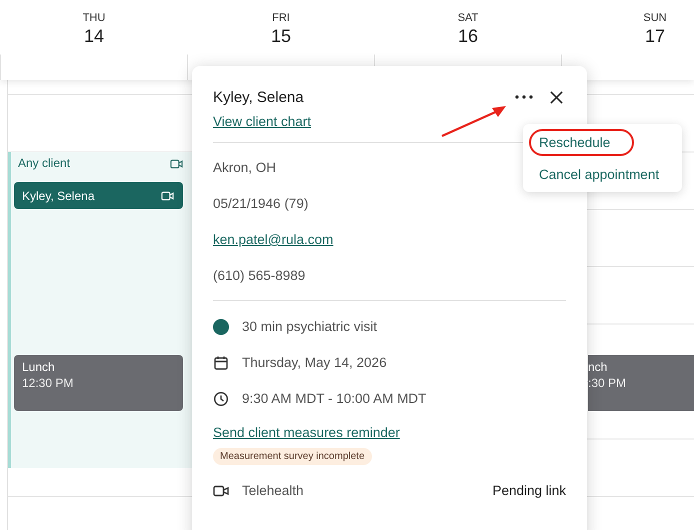 This screenshot has height=530, width=694. I want to click on client-detail: 05/21/1946 (79), so click(260, 204).